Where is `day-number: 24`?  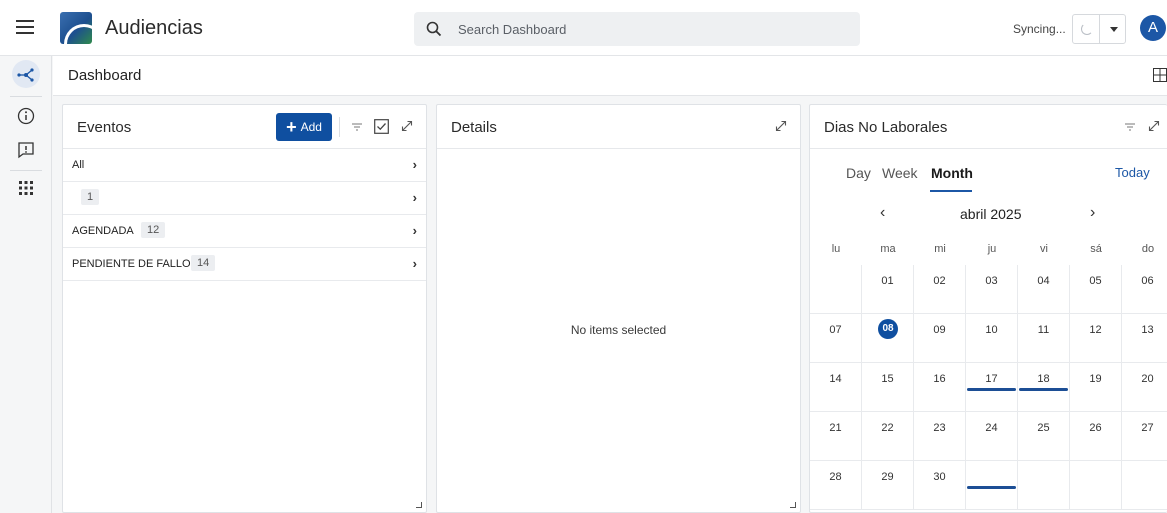 day-number: 24 is located at coordinates (991, 428).